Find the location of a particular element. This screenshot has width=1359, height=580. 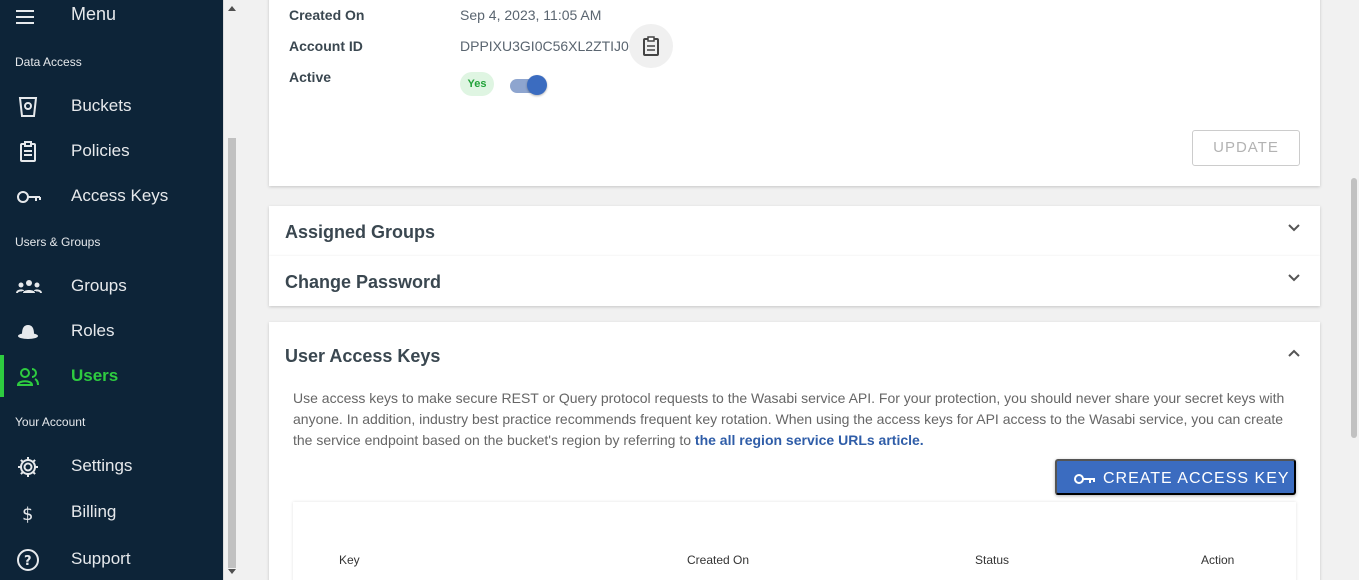

sidebar-item-settings: Settings is located at coordinates (111, 466).